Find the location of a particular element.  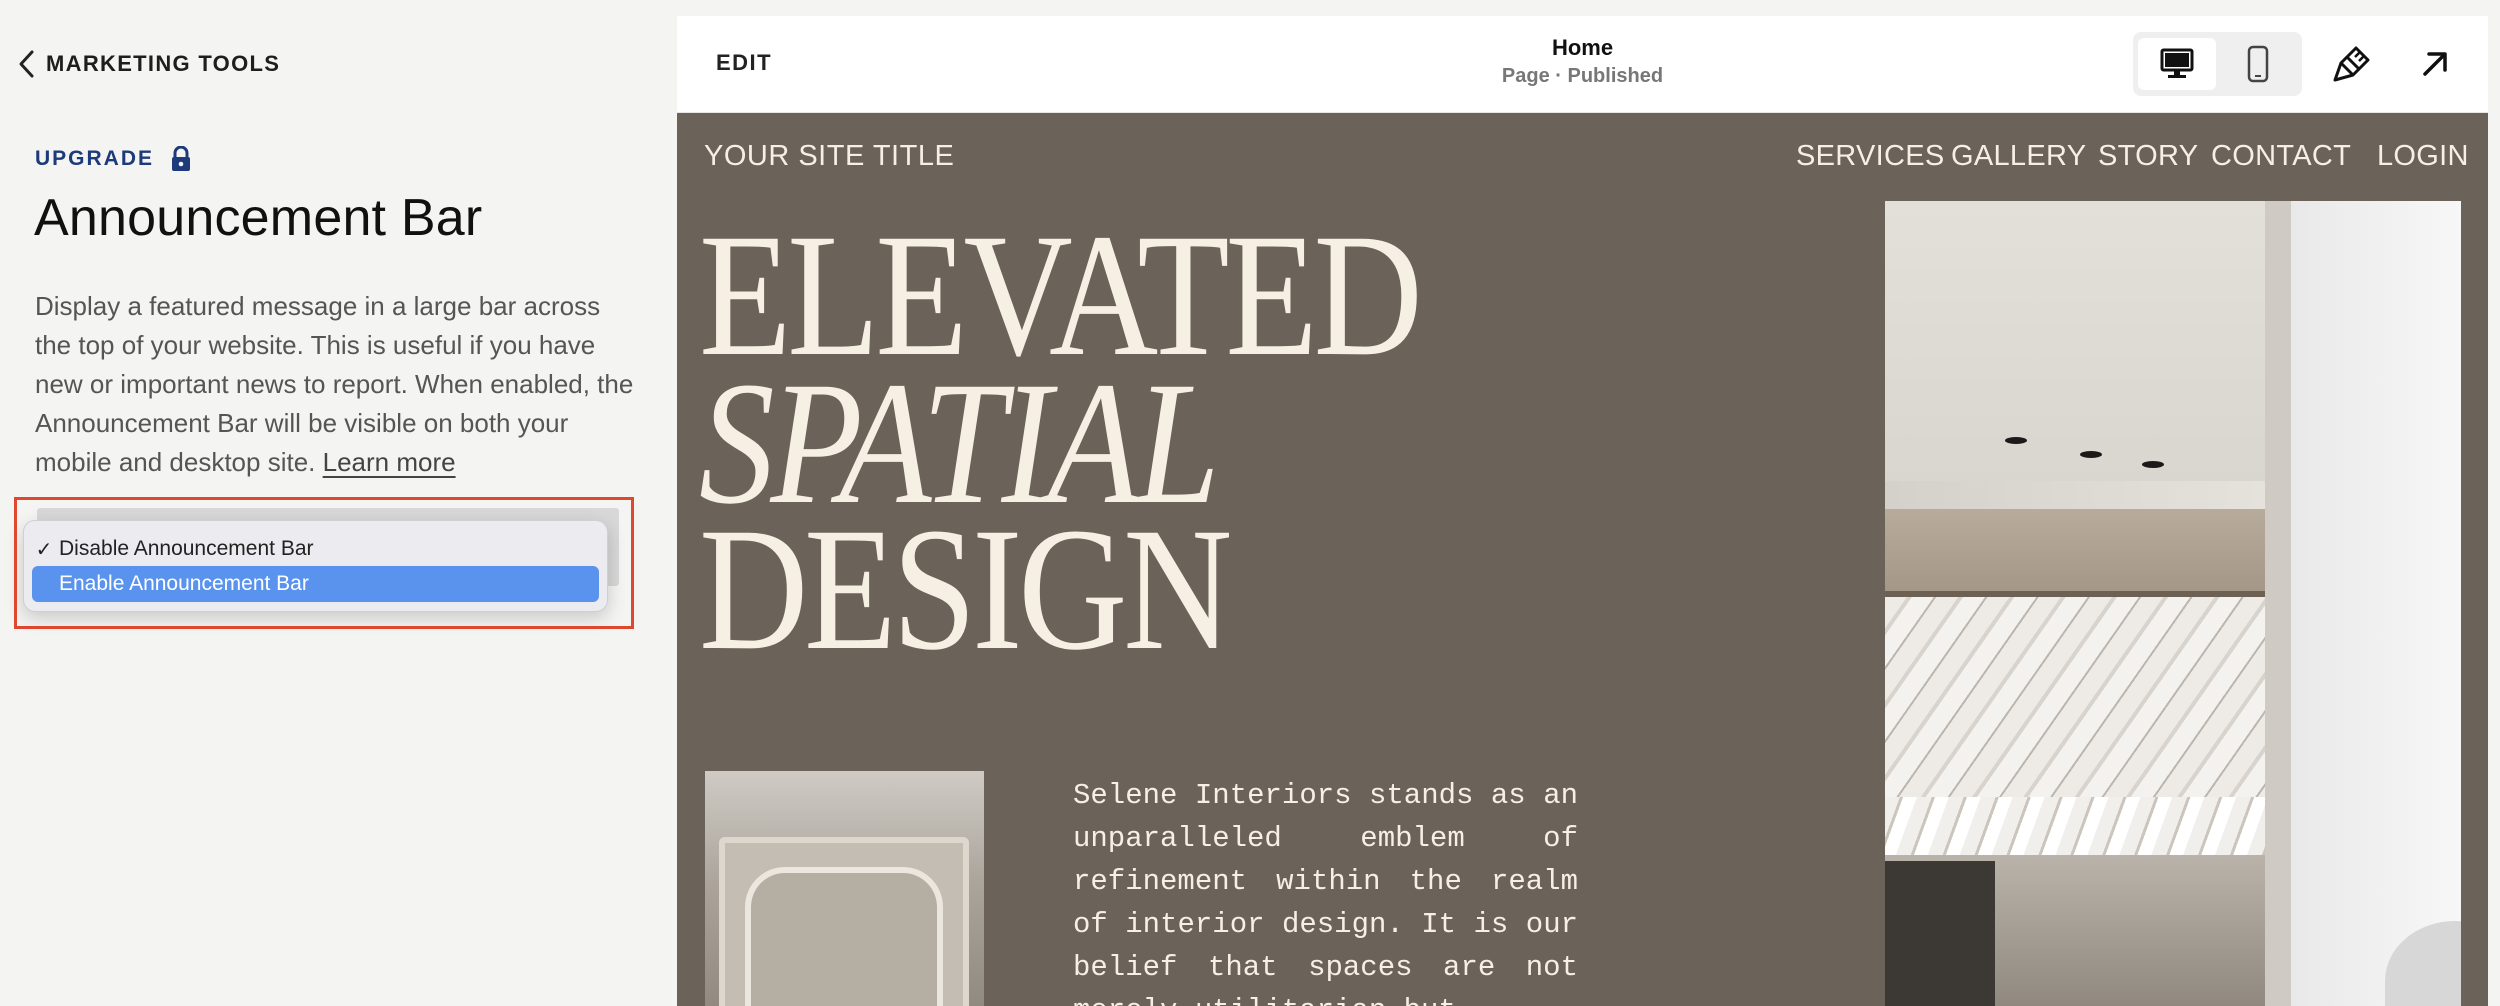

panel-title: Announcement Bar is located at coordinates (258, 218).